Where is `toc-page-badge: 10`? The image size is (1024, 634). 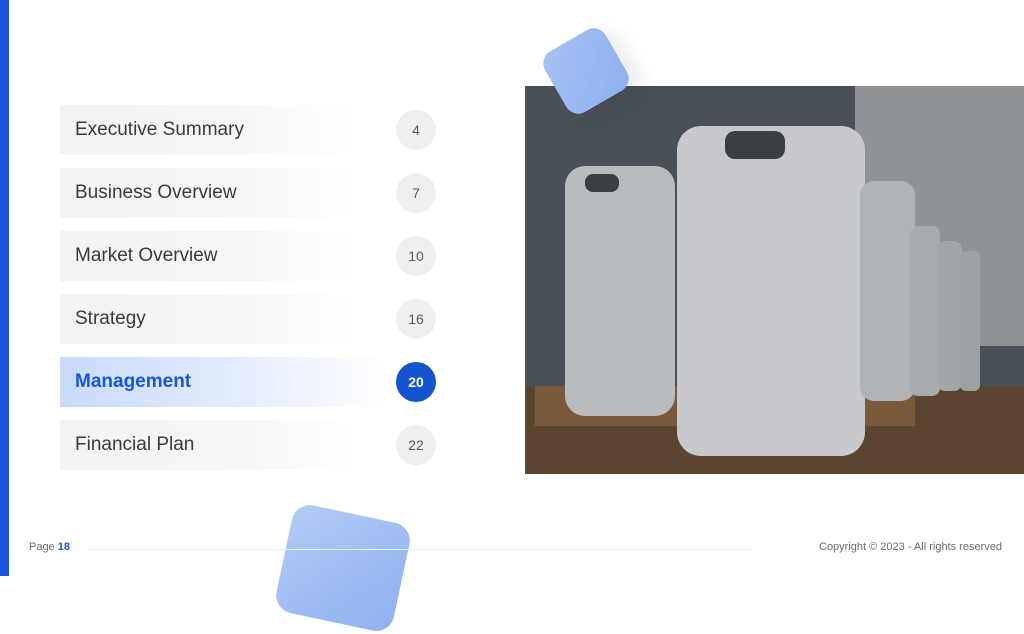
toc-page-badge: 10 is located at coordinates (416, 256).